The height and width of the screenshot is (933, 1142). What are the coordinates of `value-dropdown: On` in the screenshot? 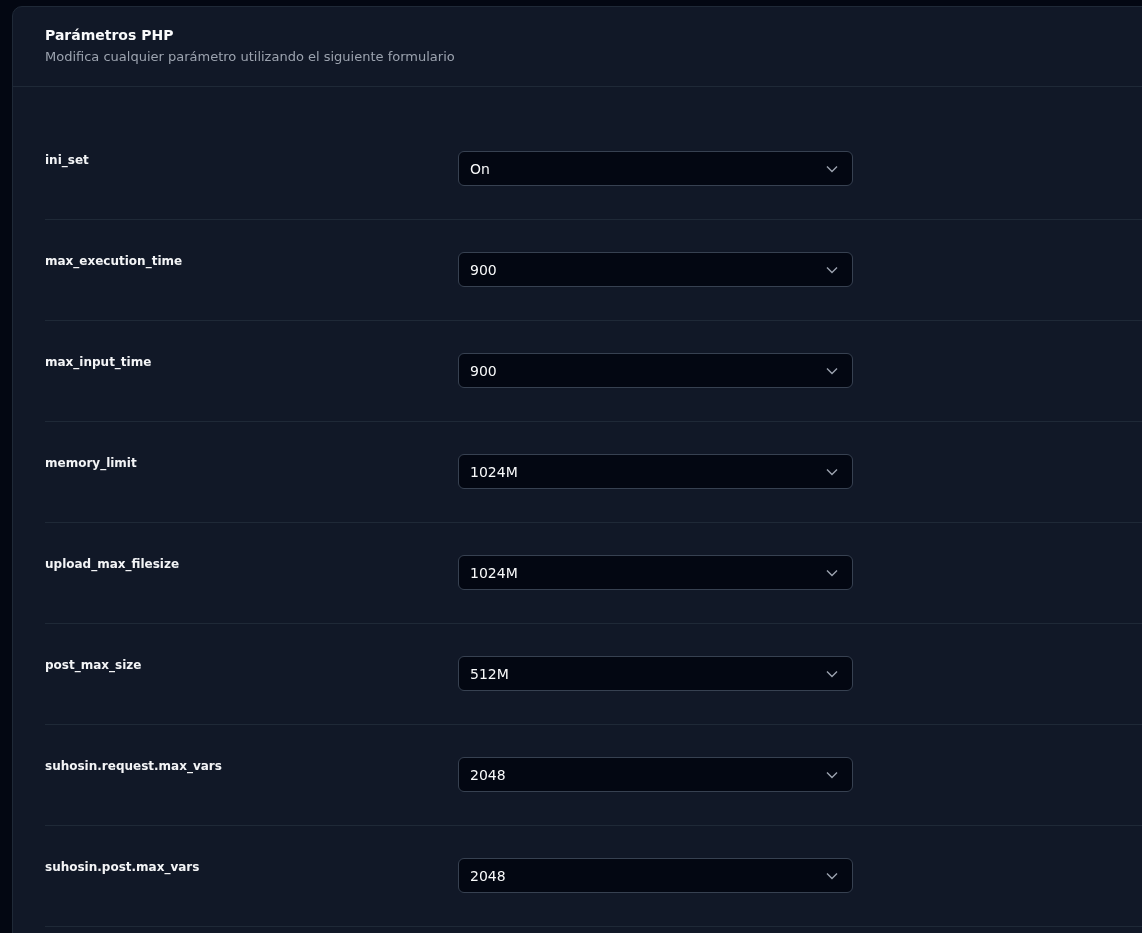 It's located at (655, 168).